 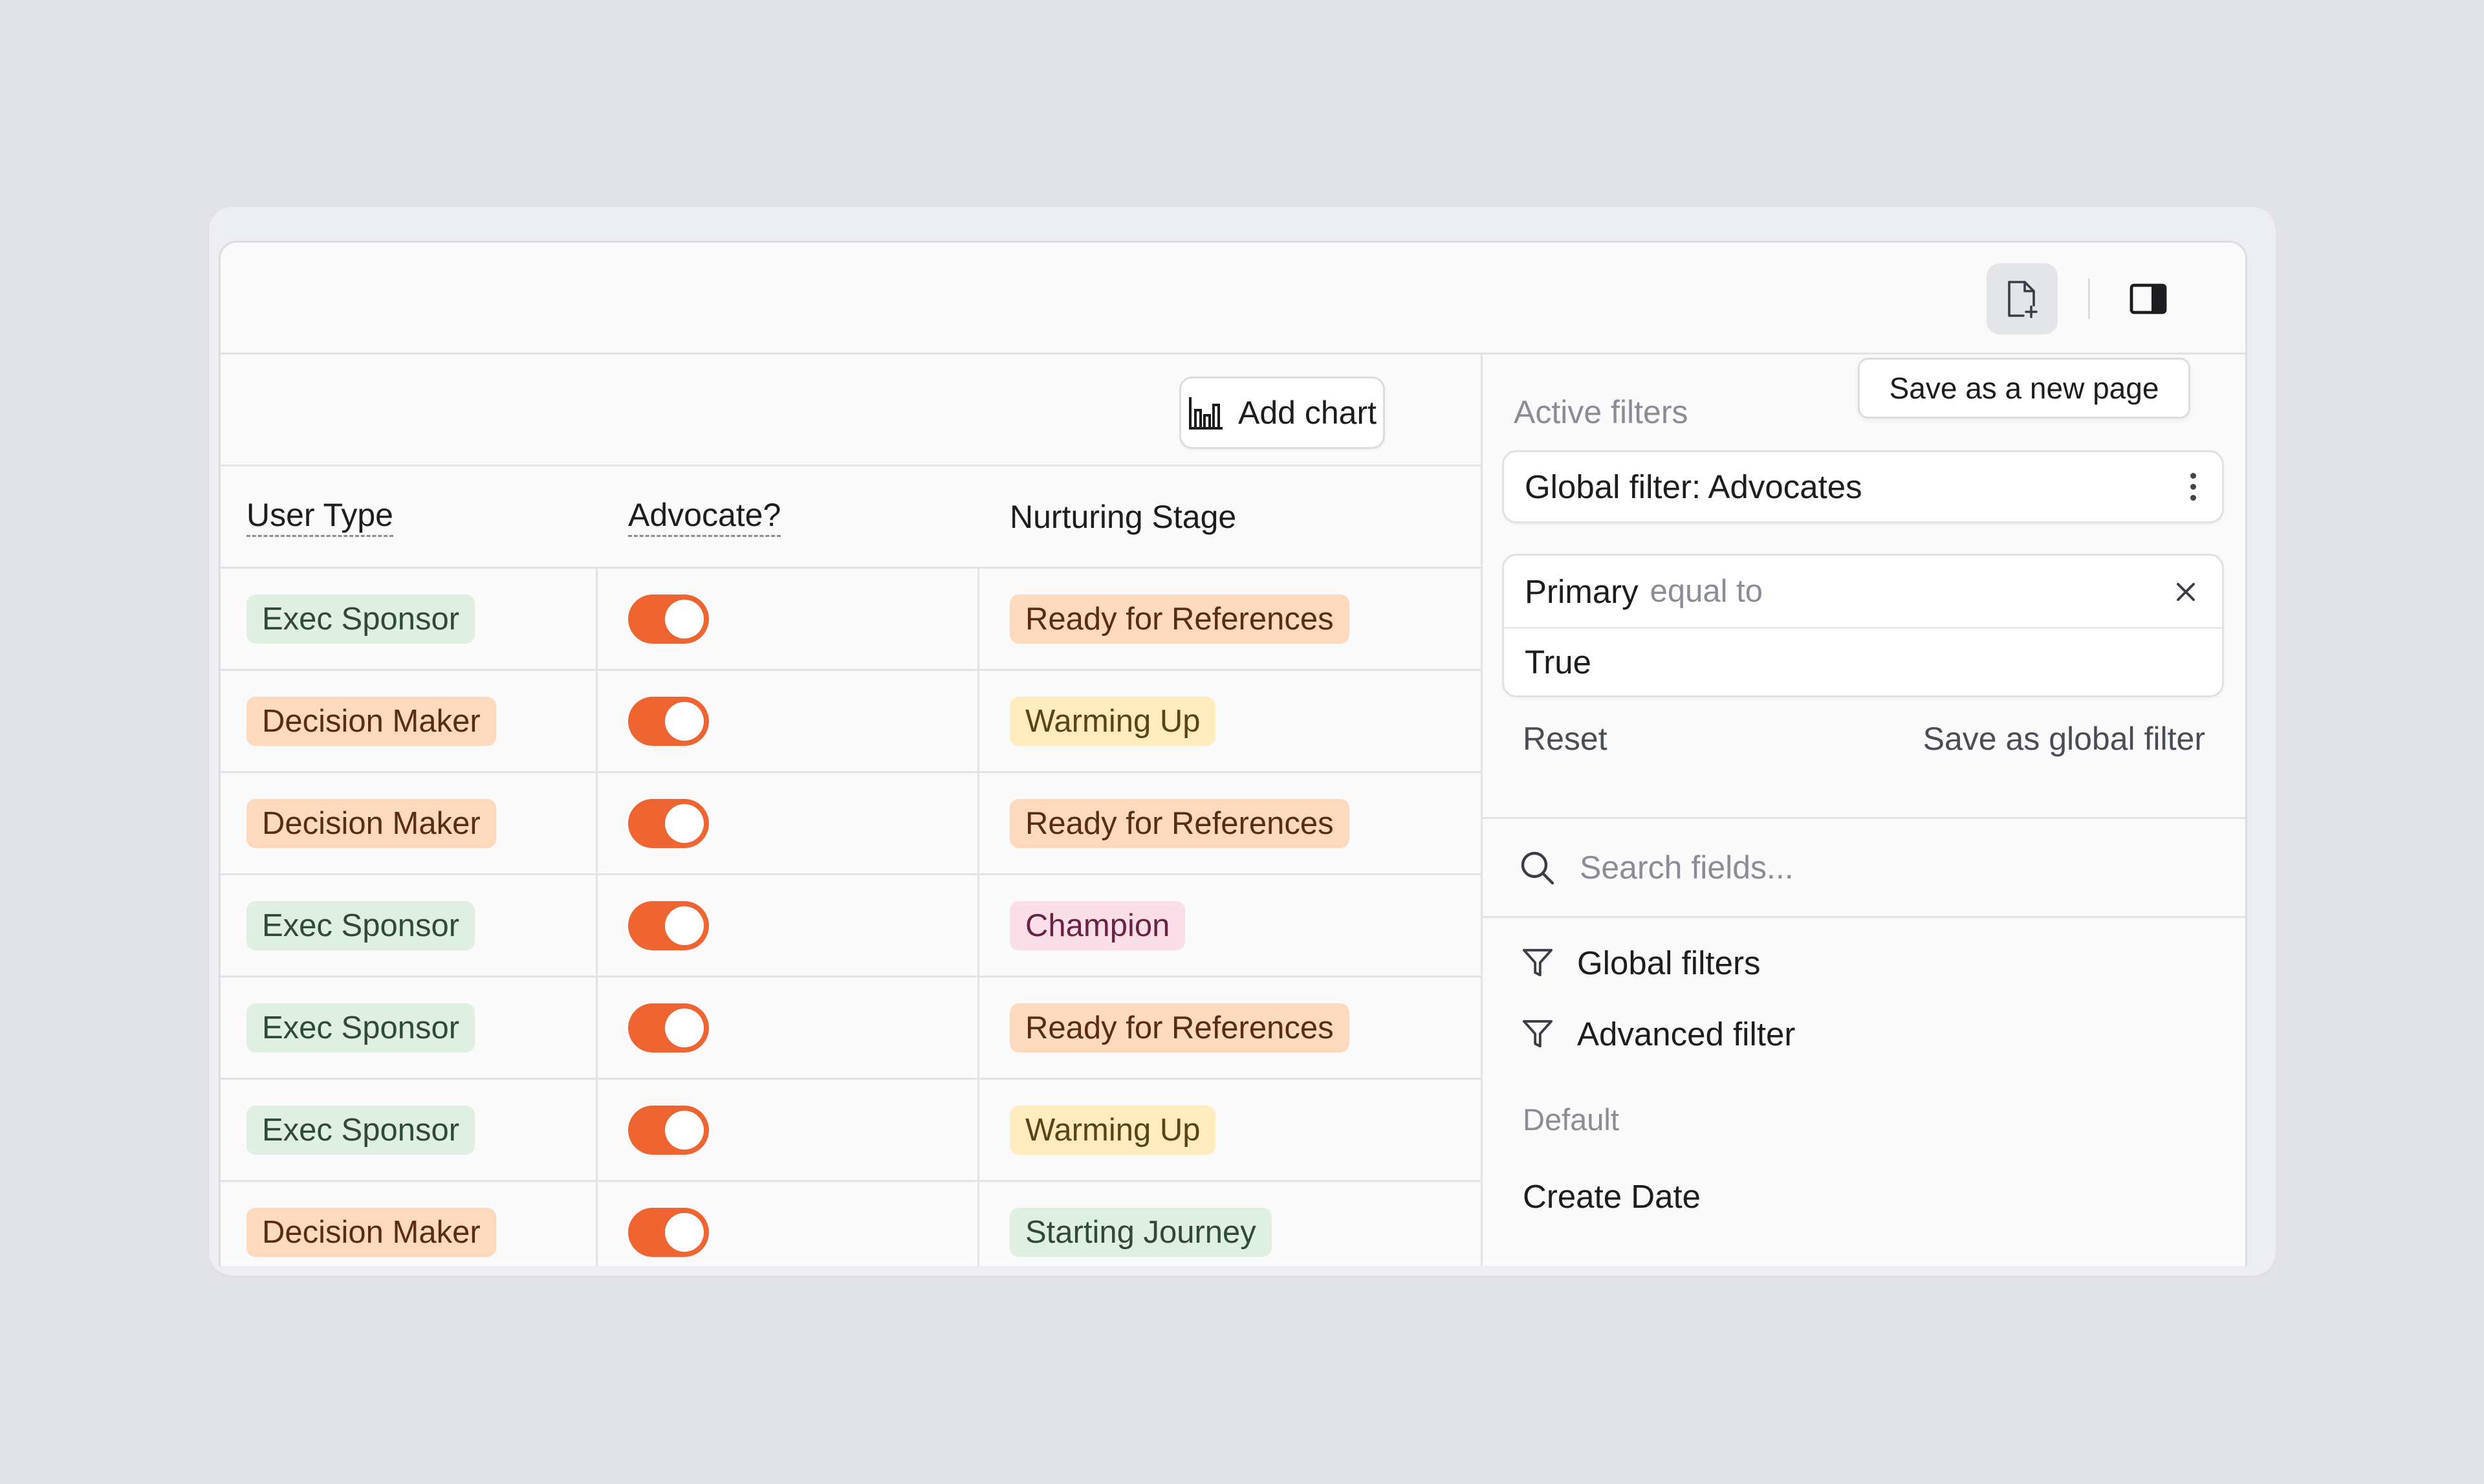 I want to click on field-item-create-date: Create Date, so click(x=1612, y=1196).